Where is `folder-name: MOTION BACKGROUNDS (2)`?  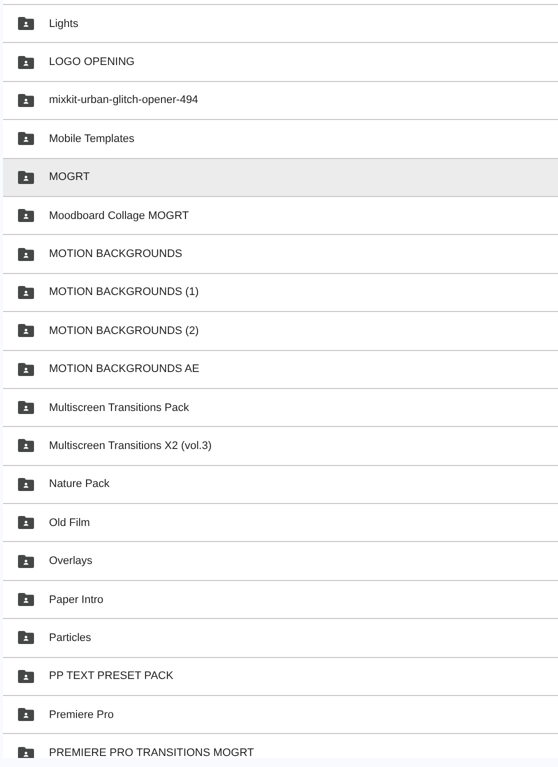 folder-name: MOTION BACKGROUNDS (2) is located at coordinates (124, 330).